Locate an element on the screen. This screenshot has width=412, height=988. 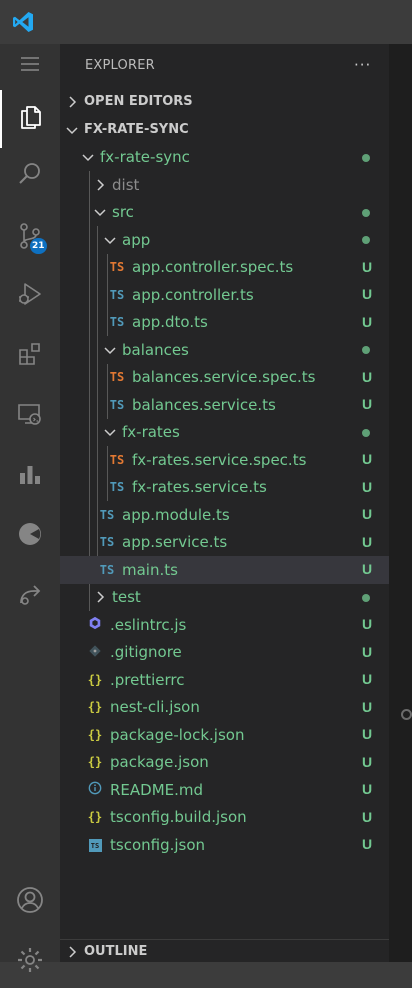
tree-item-label: app.dto.ts is located at coordinates (170, 322).